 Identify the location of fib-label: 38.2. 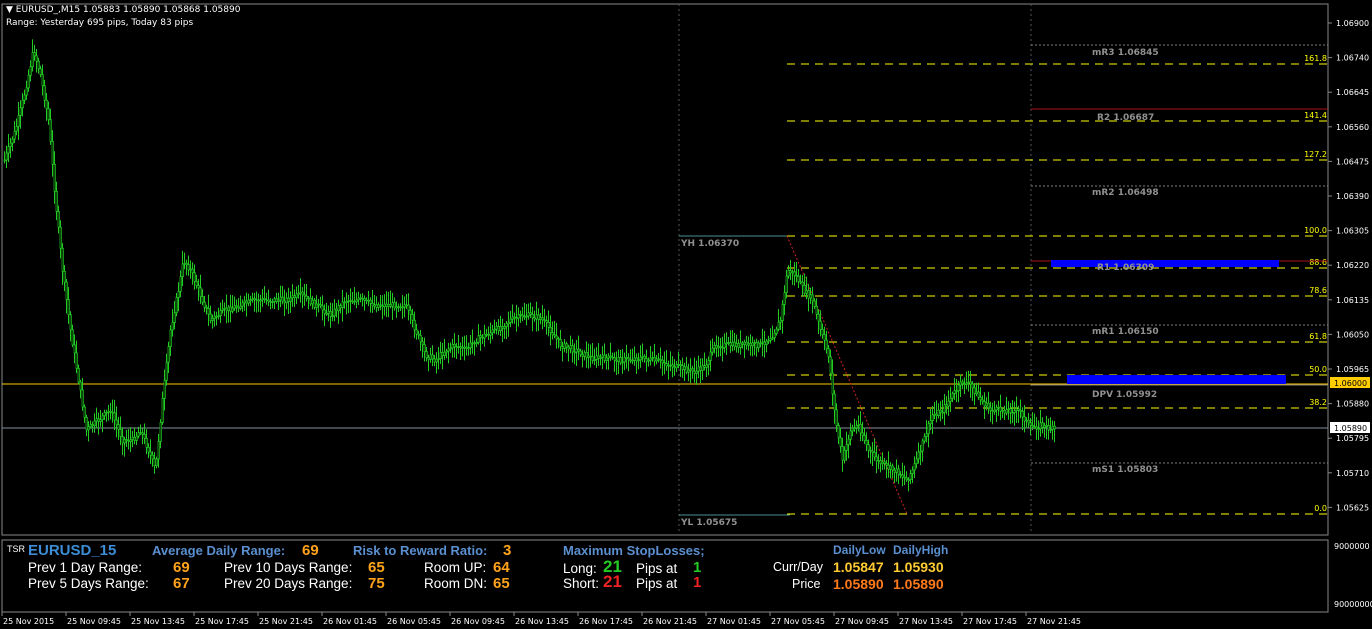
(1318, 402).